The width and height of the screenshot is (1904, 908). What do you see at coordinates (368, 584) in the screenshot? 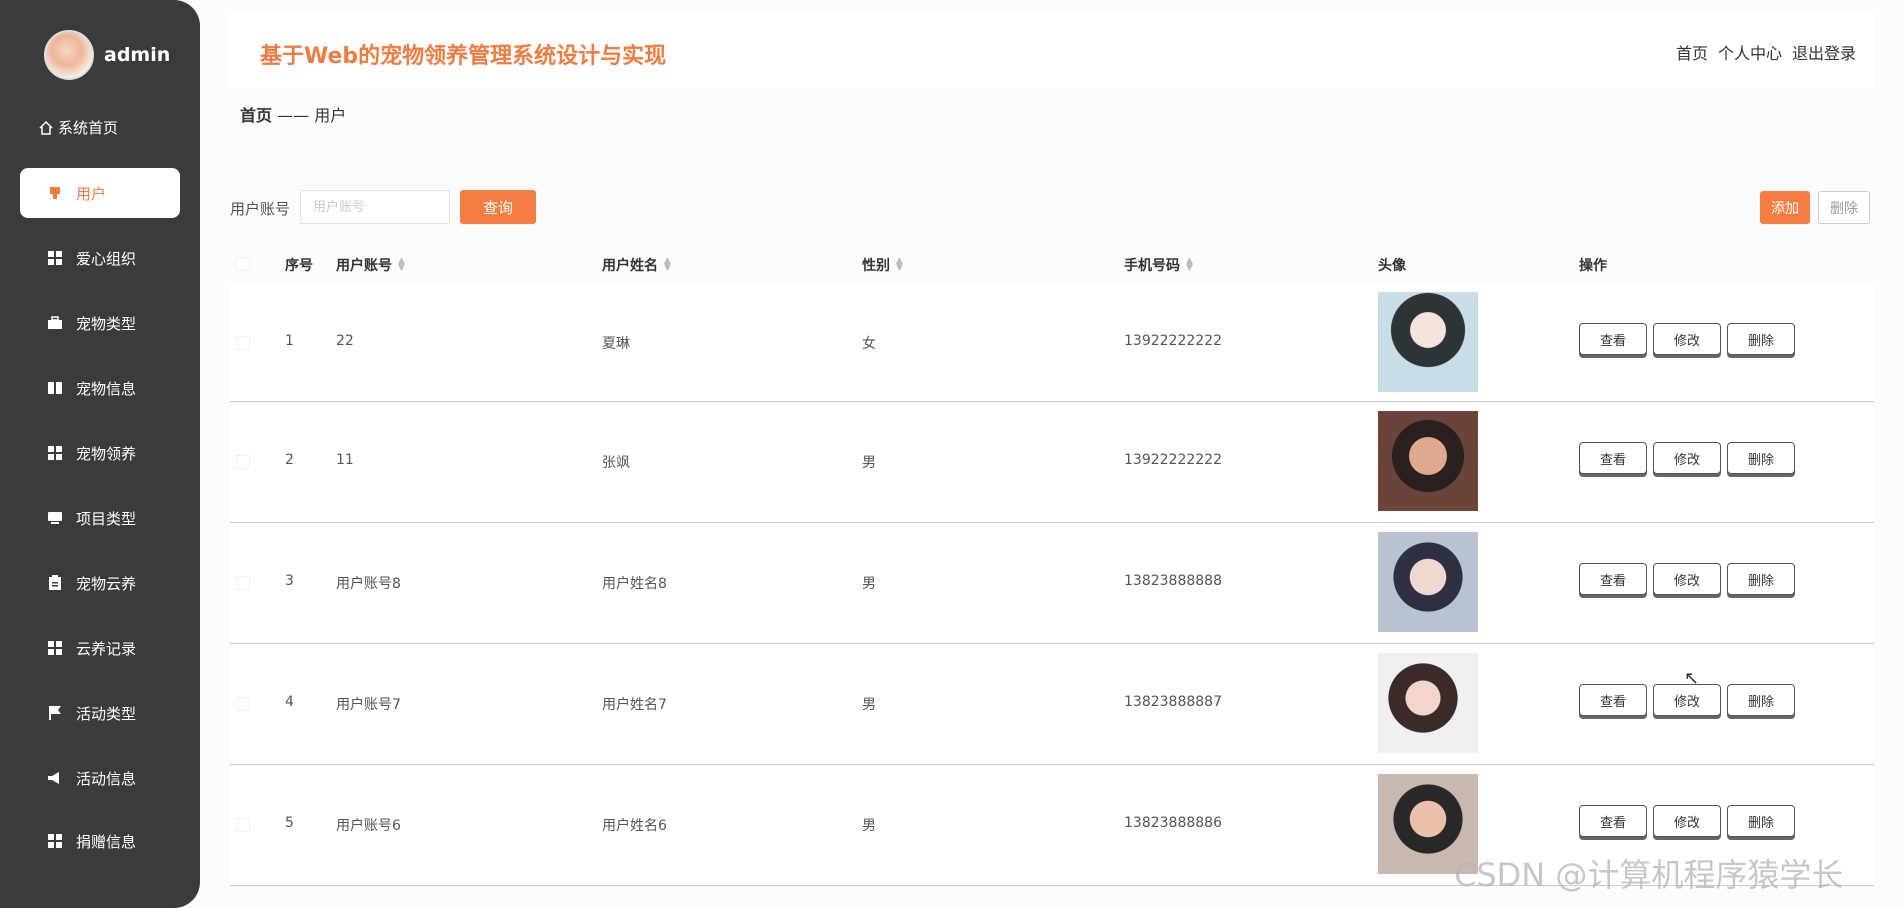
I see `cell-account: 用户账号8` at bounding box center [368, 584].